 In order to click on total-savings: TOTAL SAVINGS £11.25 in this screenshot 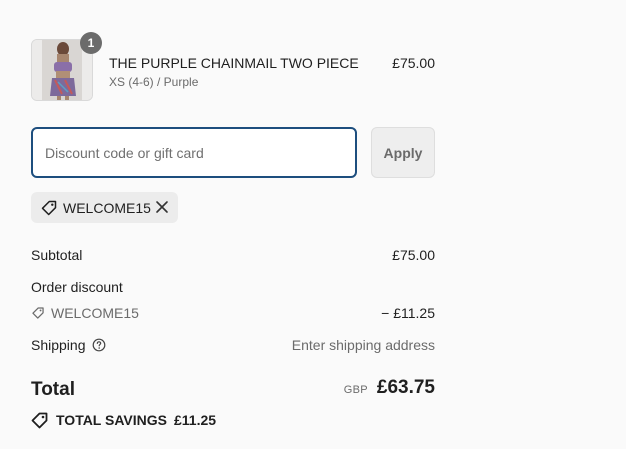, I will do `click(123, 420)`.